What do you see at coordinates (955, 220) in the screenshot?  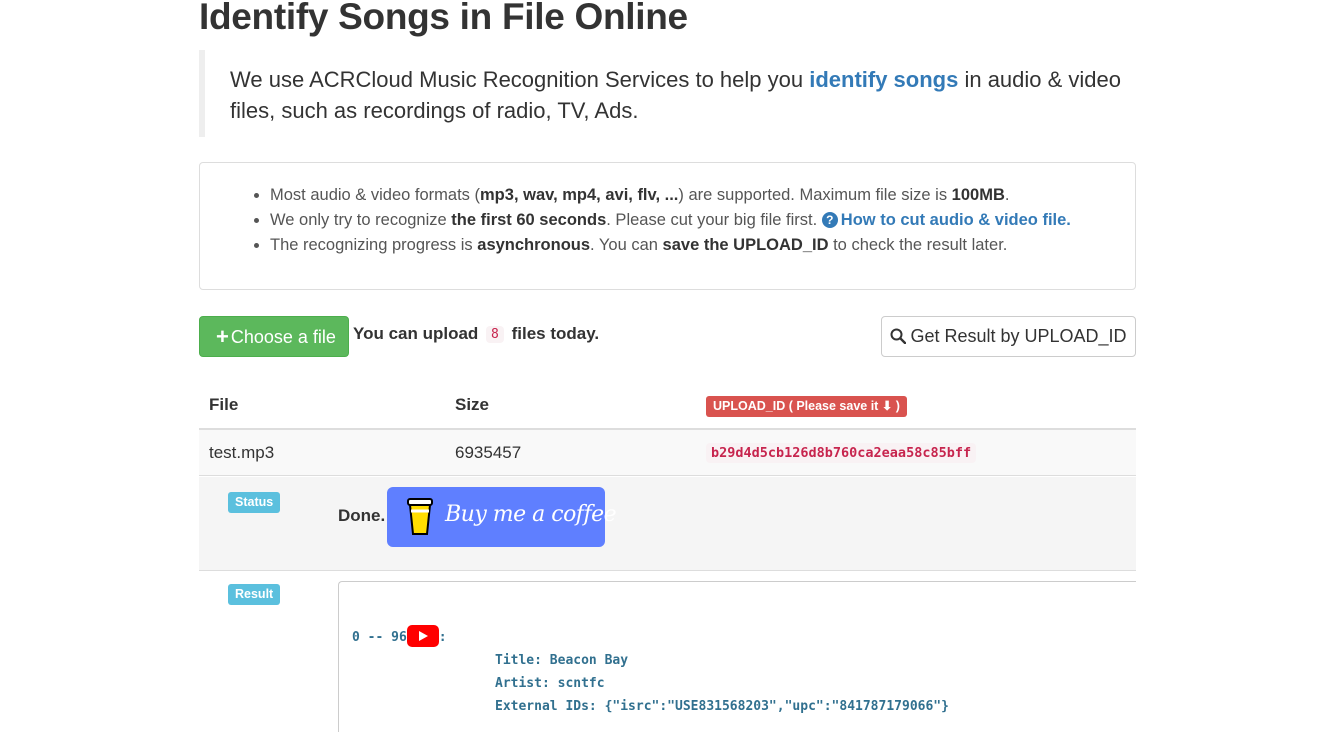 I see `how-to-cut-label: How to cut audio & video file.` at bounding box center [955, 220].